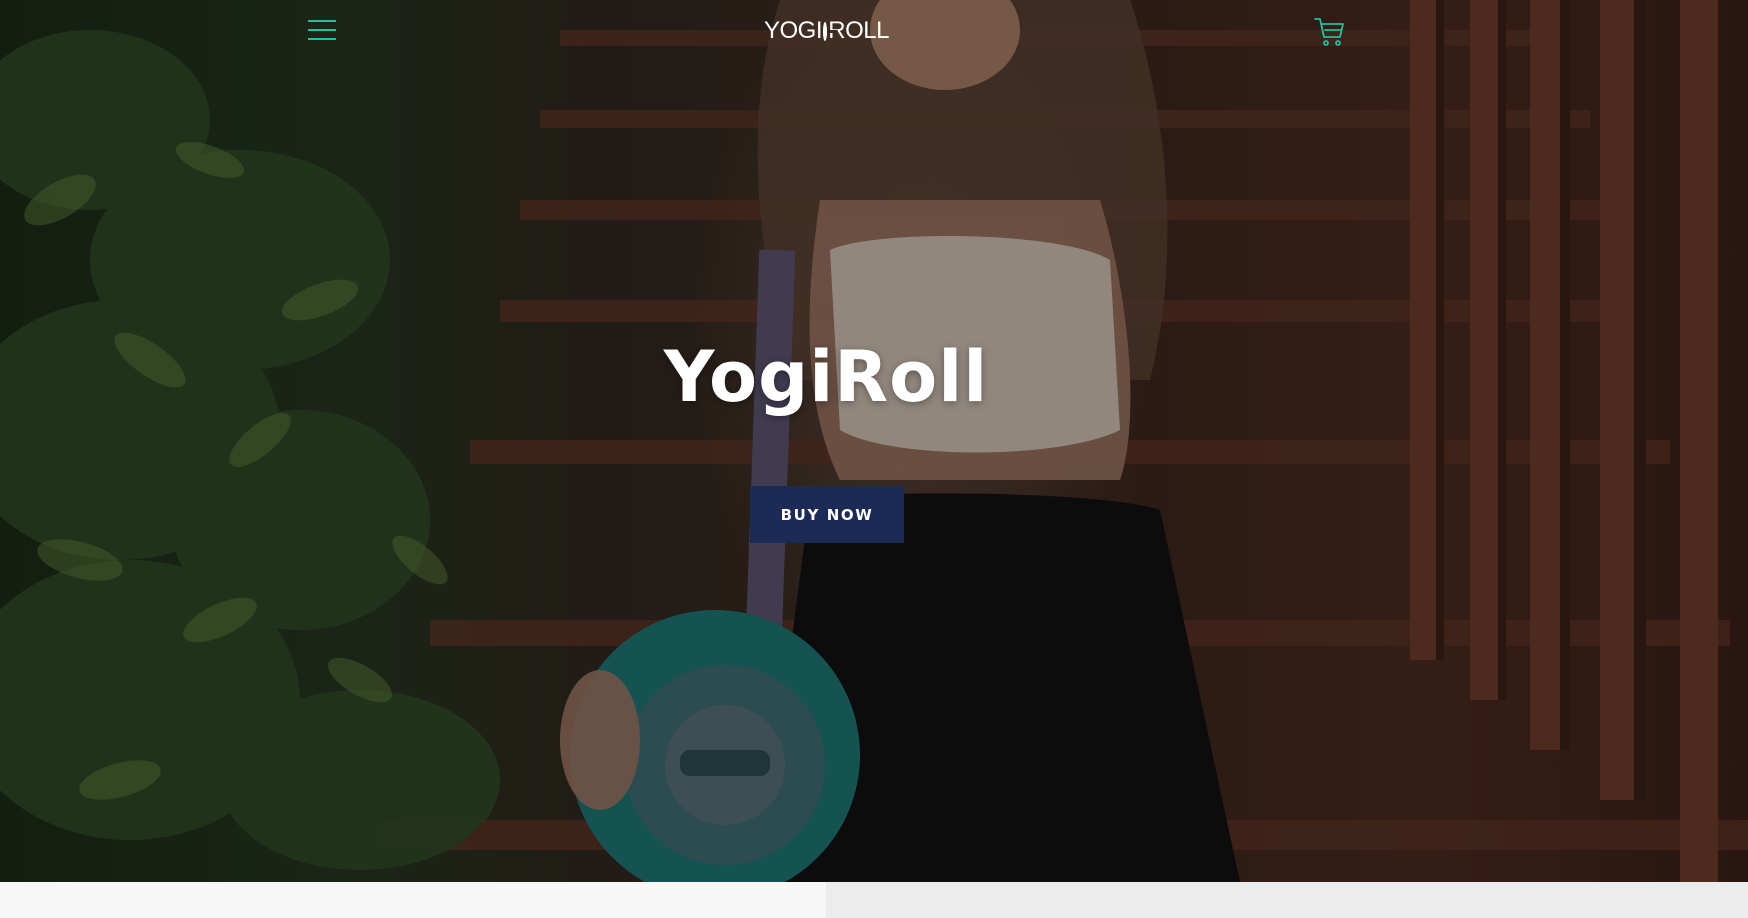 Image resolution: width=1748 pixels, height=918 pixels. What do you see at coordinates (1287, 900) in the screenshot?
I see `content-panel-right` at bounding box center [1287, 900].